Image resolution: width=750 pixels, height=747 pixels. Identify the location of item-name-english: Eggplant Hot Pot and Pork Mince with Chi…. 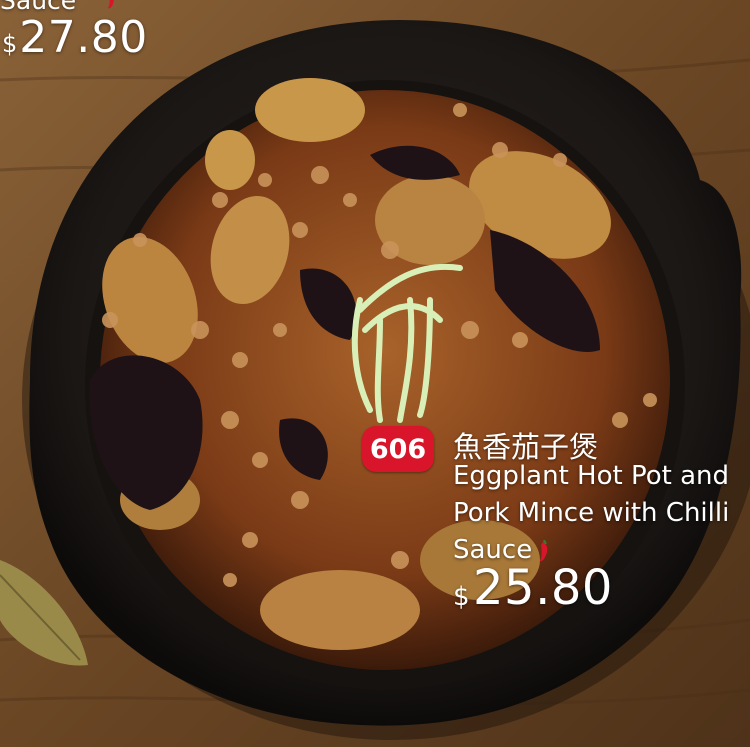
(601, 513).